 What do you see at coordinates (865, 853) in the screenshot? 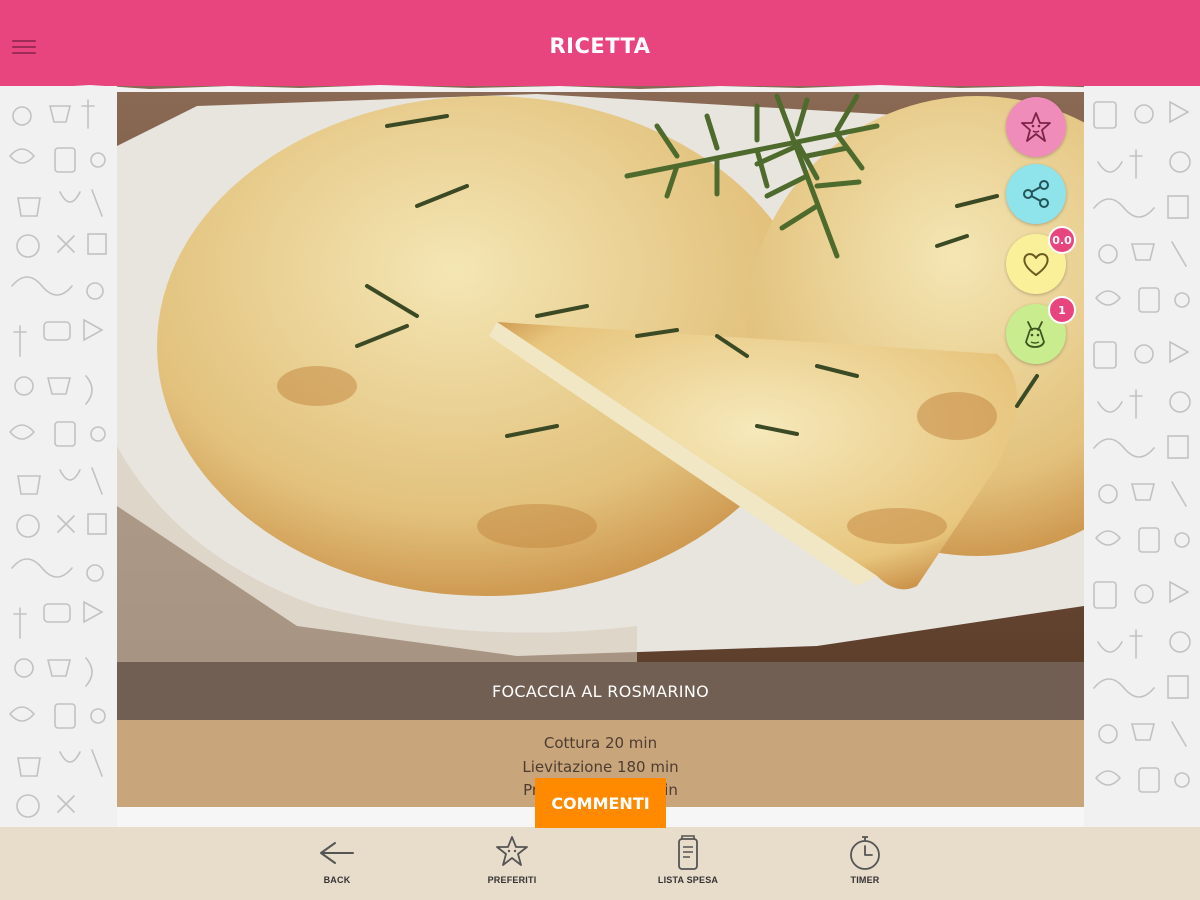
I see `stopwatch-icon` at bounding box center [865, 853].